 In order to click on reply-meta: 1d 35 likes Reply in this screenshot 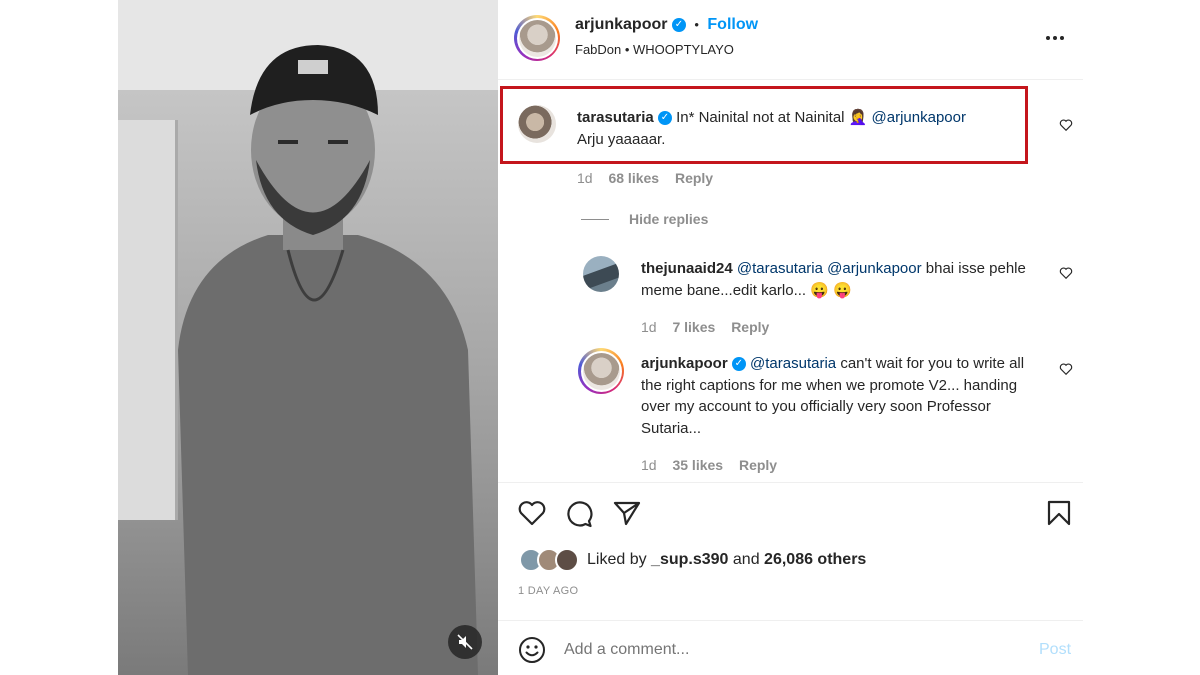, I will do `click(709, 465)`.